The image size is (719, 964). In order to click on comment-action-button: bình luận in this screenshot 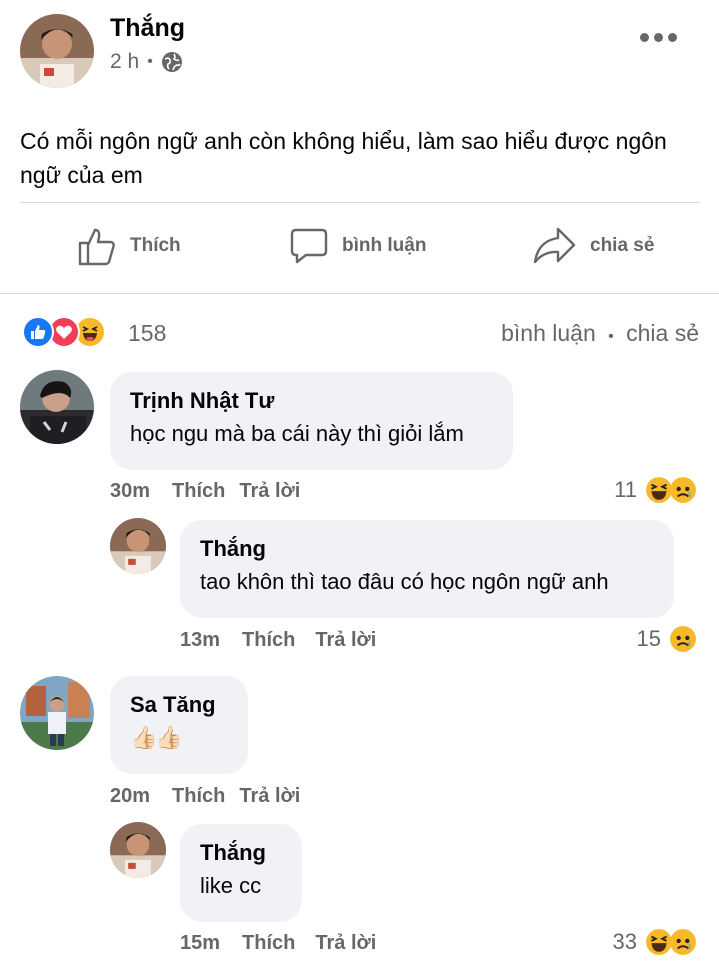, I will do `click(358, 246)`.